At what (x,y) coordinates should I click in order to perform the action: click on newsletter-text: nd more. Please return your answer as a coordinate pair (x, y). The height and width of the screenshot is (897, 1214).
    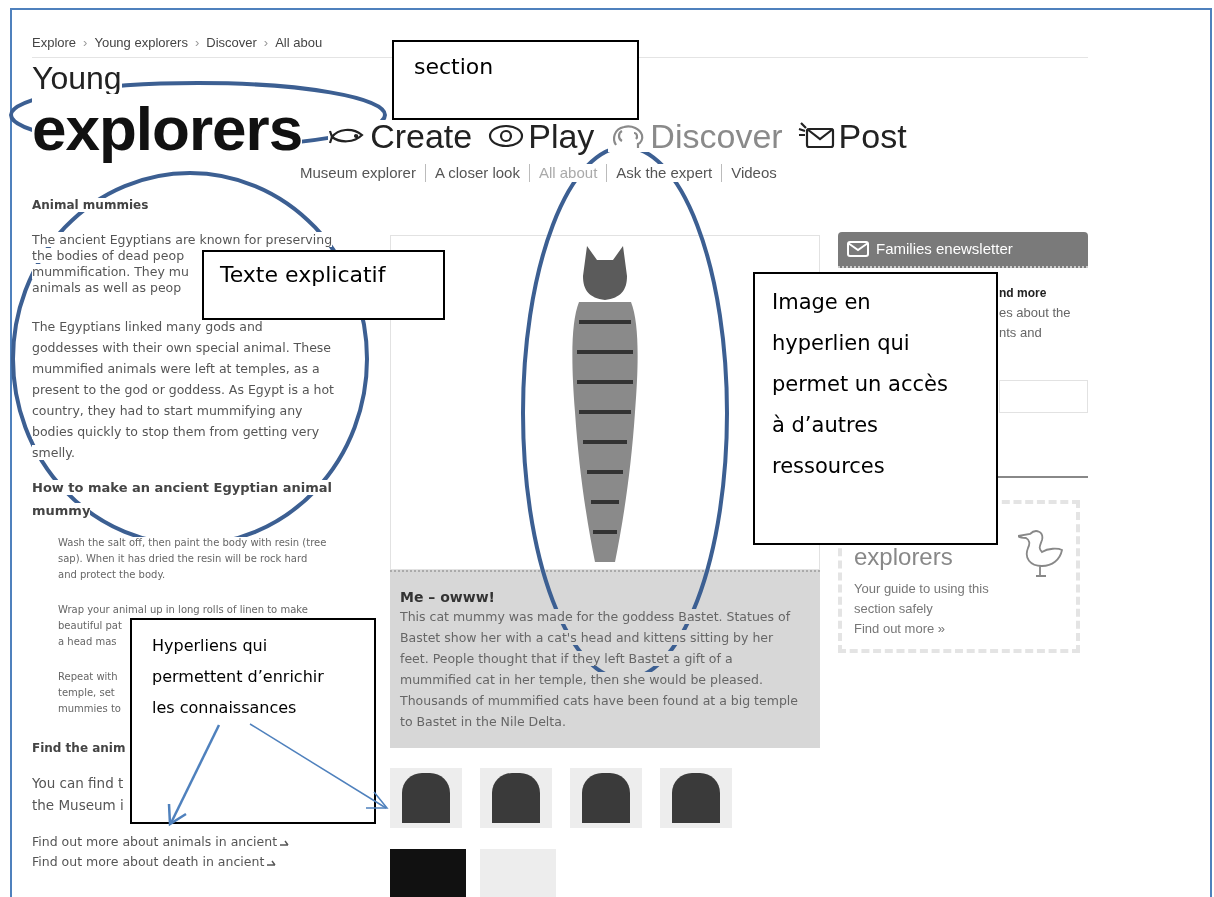
    Looking at the image, I should click on (1023, 293).